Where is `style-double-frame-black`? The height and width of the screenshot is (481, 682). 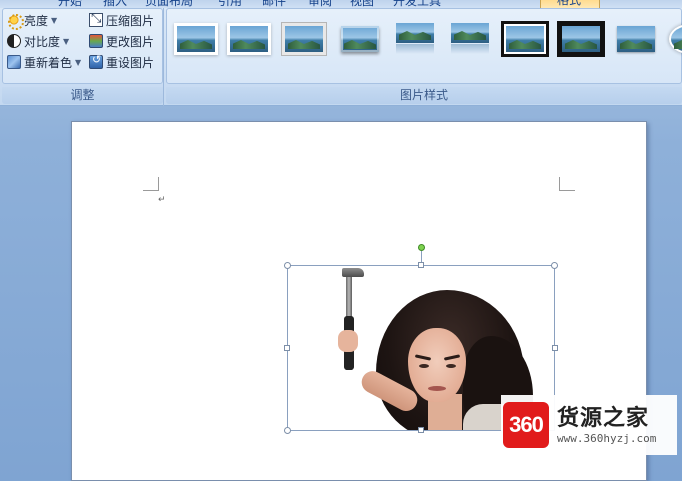
style-double-frame-black is located at coordinates (525, 39).